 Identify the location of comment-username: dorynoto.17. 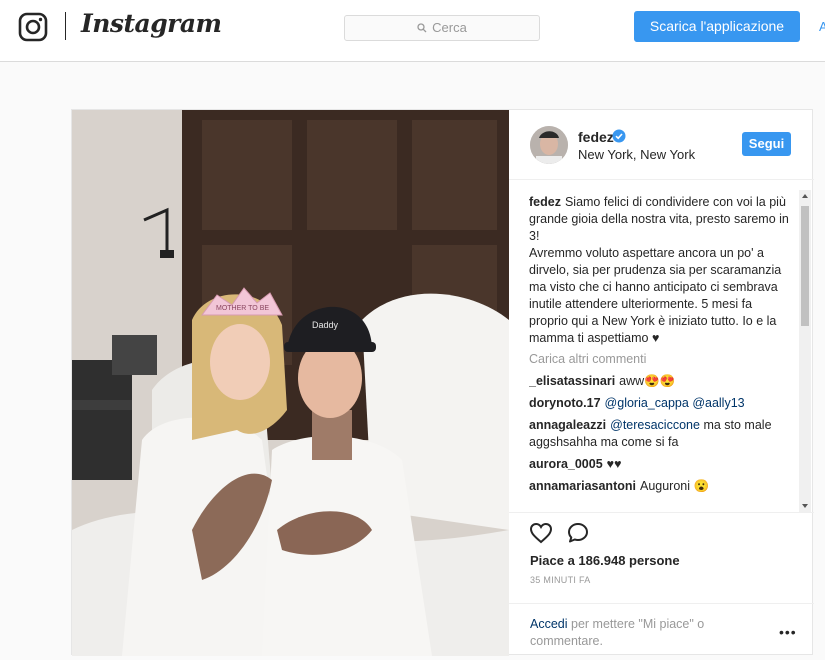
(565, 403).